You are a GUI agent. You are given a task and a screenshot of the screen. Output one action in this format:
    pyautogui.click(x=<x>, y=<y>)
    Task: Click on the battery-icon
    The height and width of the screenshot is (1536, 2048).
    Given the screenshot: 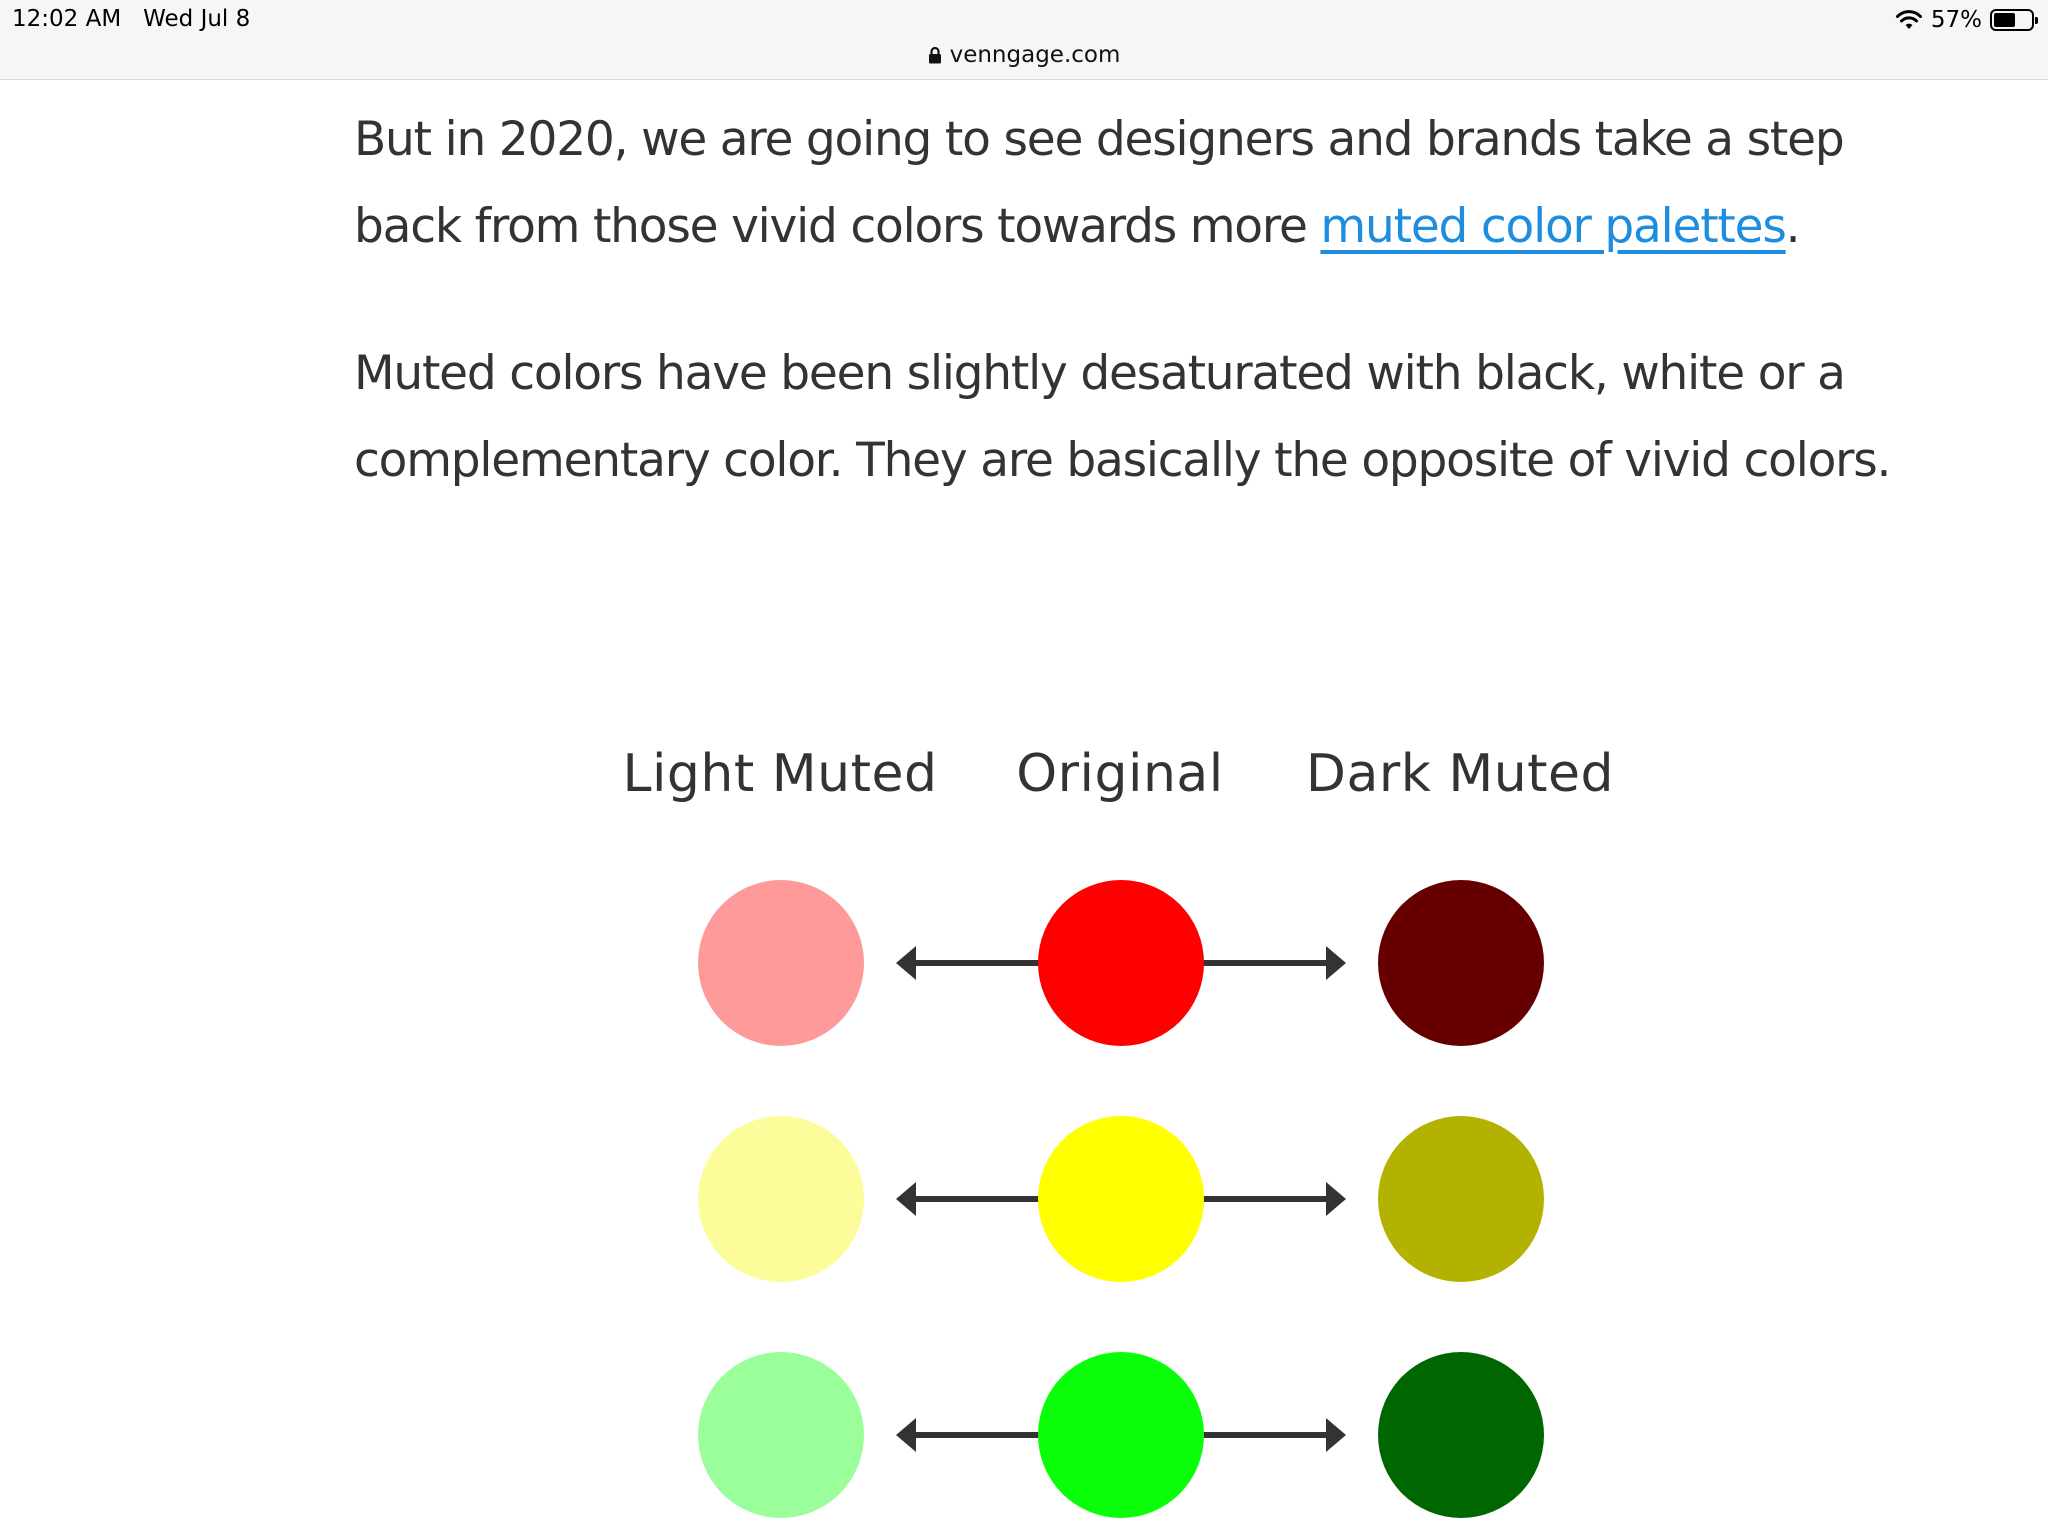 What is the action you would take?
    pyautogui.click(x=2014, y=20)
    